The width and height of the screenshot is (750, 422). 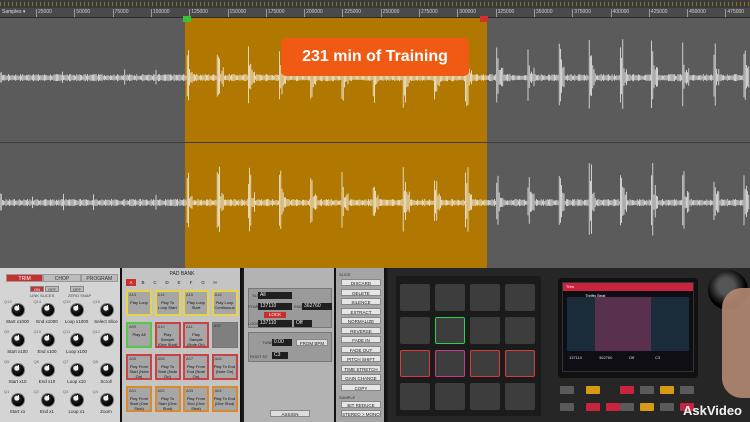 I want to click on bank-button: E, so click(x=179, y=282).